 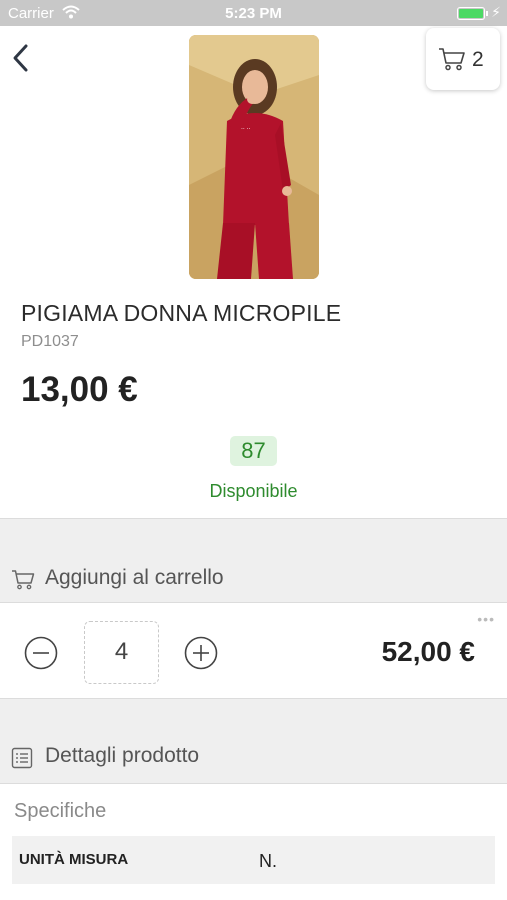 What do you see at coordinates (487, 13) in the screenshot?
I see `battery-tip` at bounding box center [487, 13].